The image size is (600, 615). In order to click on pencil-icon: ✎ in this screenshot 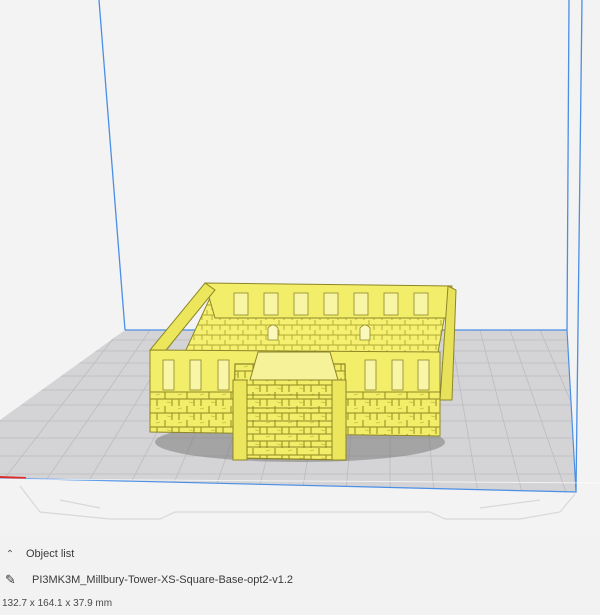, I will do `click(12, 580)`.